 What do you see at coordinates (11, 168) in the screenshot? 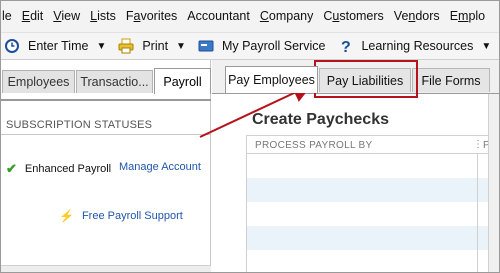
I see `checkmark-icon: ✔` at bounding box center [11, 168].